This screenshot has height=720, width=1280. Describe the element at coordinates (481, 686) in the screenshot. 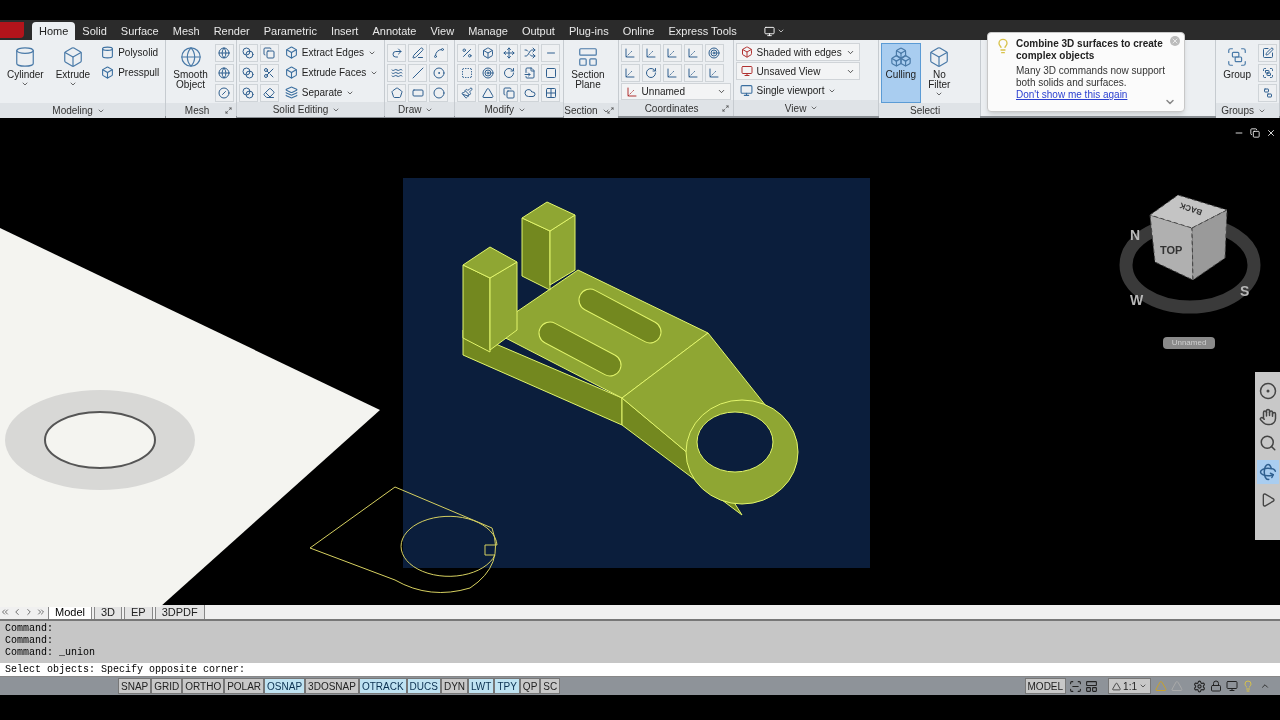

I see `status-toggle: LWT` at that location.